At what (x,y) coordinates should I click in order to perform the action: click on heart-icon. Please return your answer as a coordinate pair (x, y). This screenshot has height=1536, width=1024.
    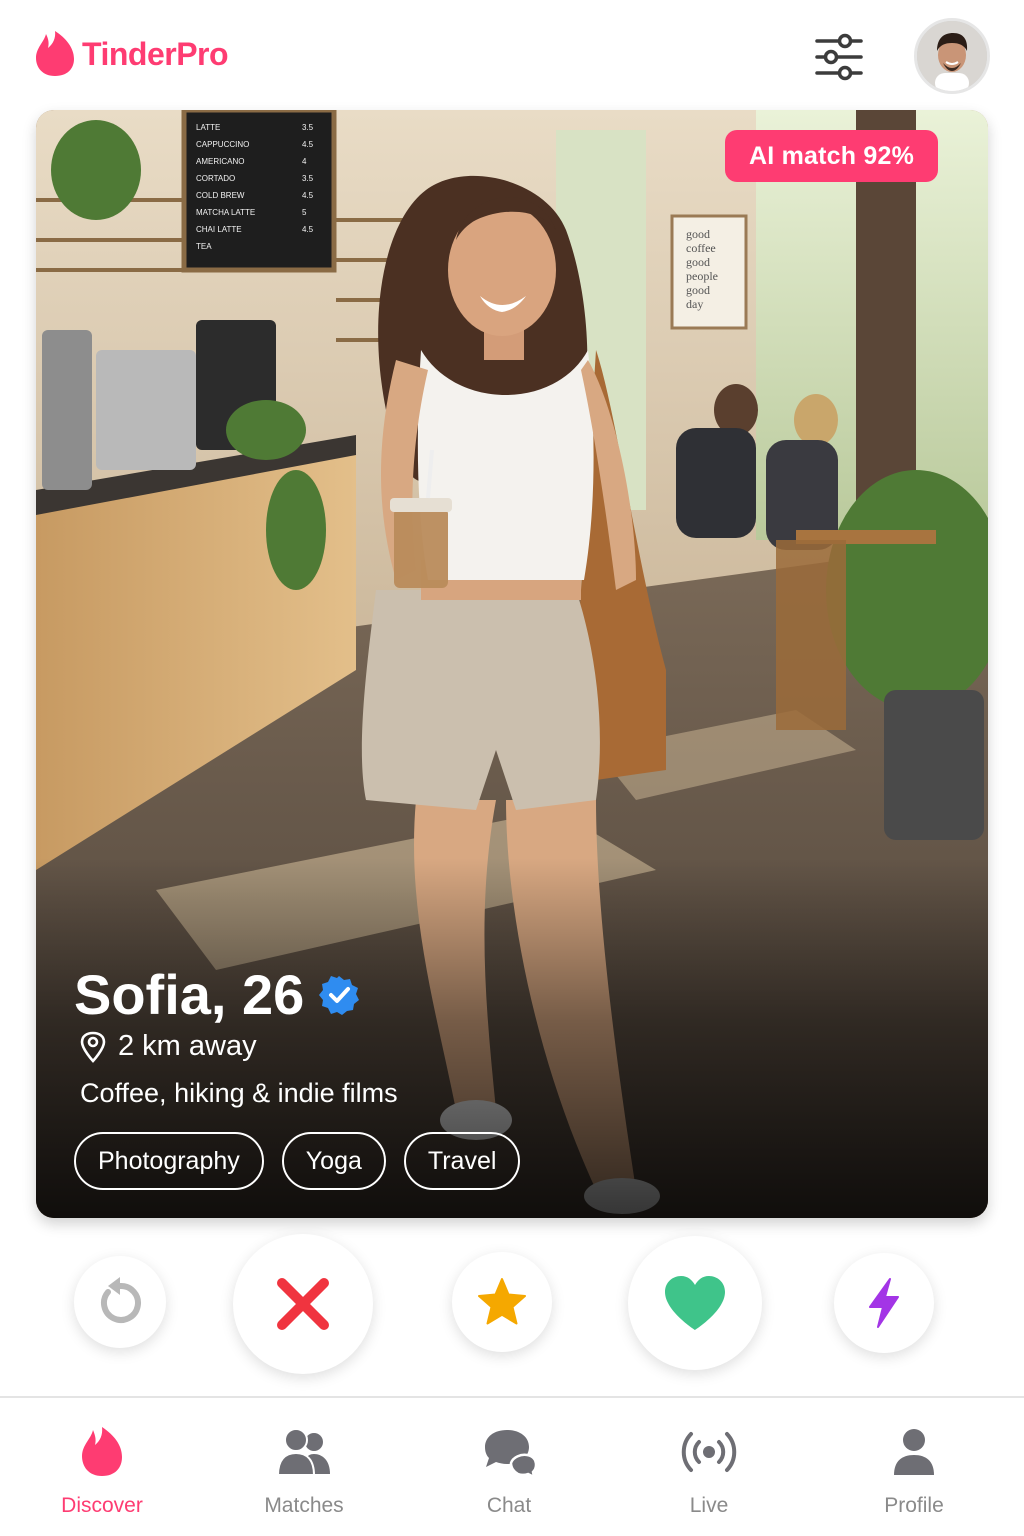
    Looking at the image, I should click on (695, 1303).